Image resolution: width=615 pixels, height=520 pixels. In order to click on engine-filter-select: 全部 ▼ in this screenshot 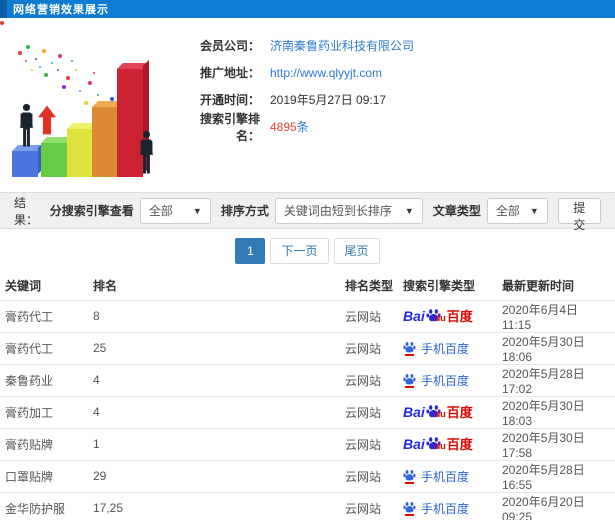, I will do `click(175, 210)`.